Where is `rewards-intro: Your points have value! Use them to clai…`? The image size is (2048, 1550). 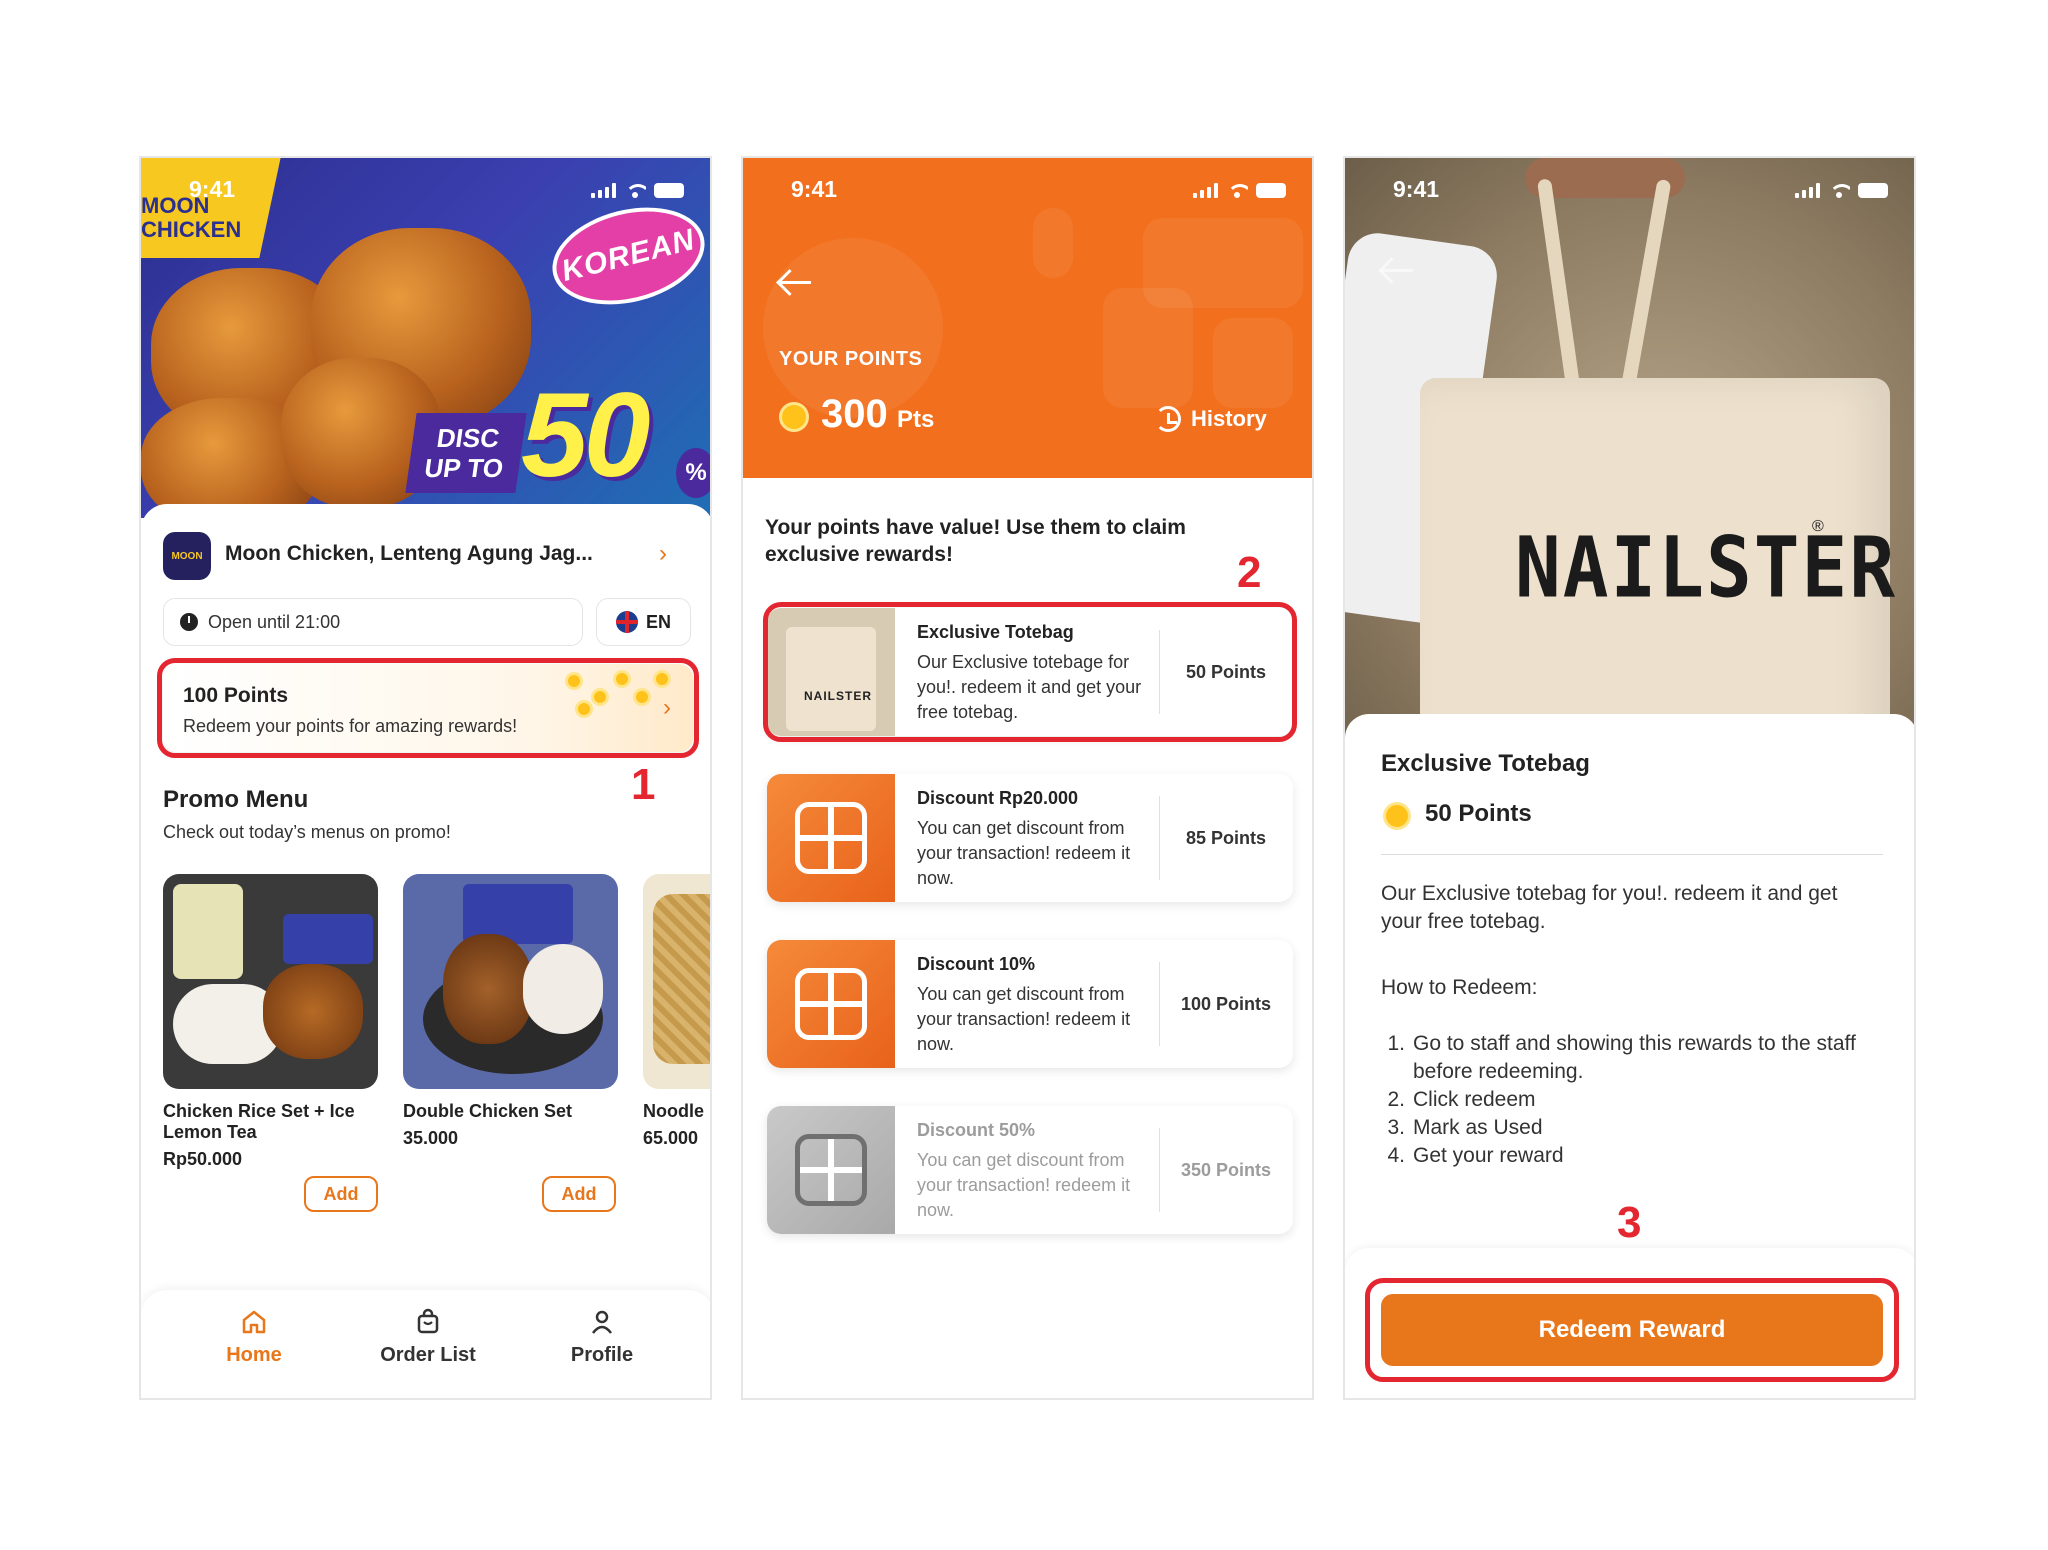 rewards-intro: Your points have value! Use them to clai… is located at coordinates (975, 541).